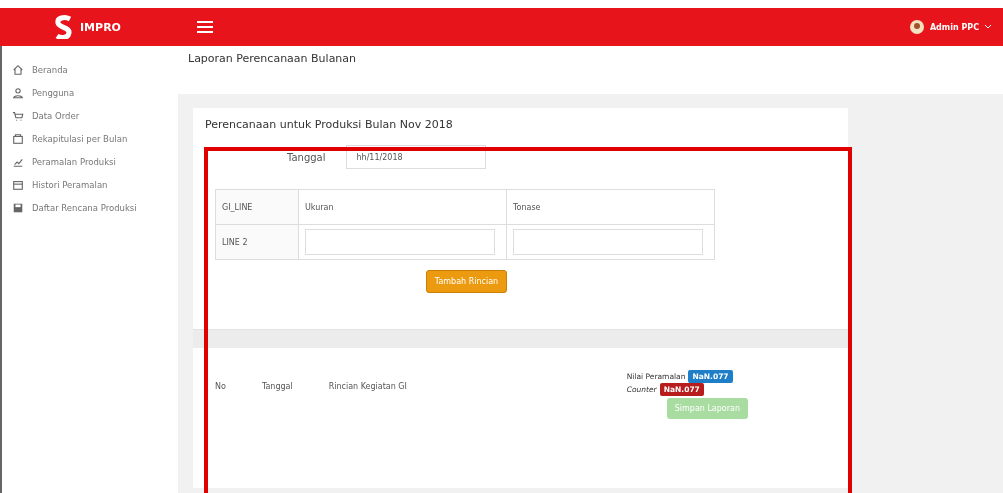  I want to click on user-icon, so click(18, 92).